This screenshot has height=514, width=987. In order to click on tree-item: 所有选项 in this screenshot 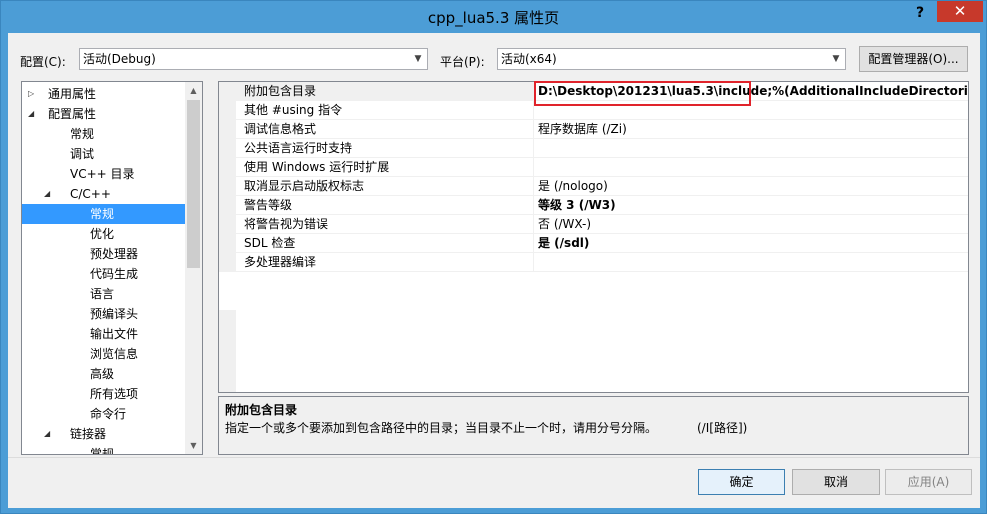, I will do `click(105, 394)`.